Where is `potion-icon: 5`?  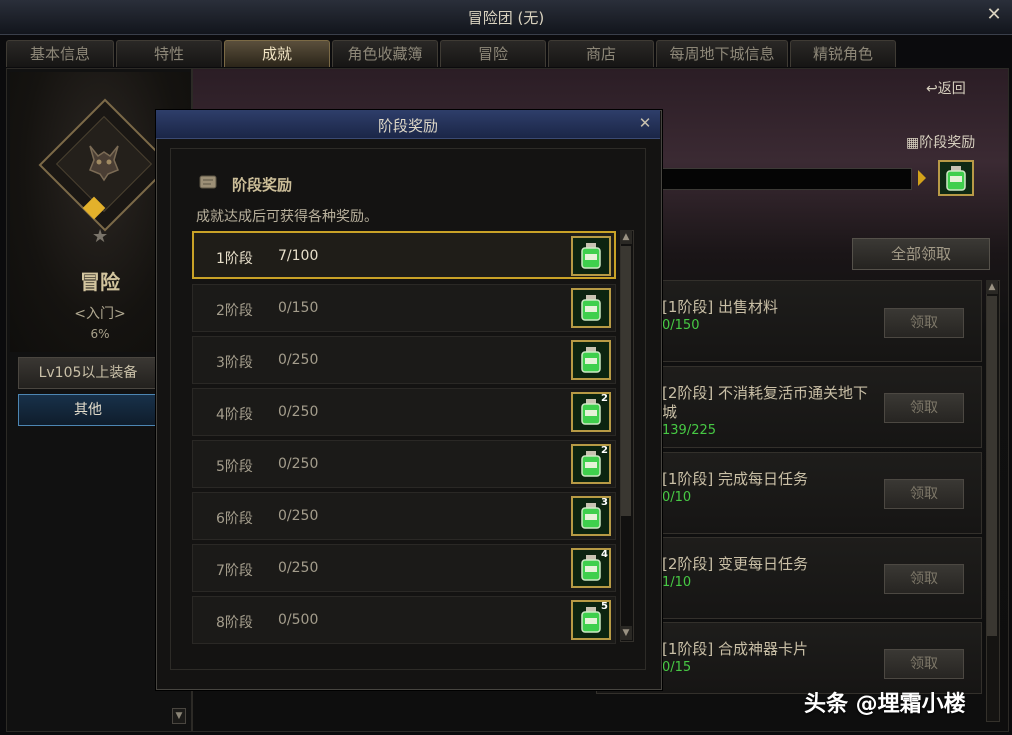
potion-icon: 5 is located at coordinates (591, 620).